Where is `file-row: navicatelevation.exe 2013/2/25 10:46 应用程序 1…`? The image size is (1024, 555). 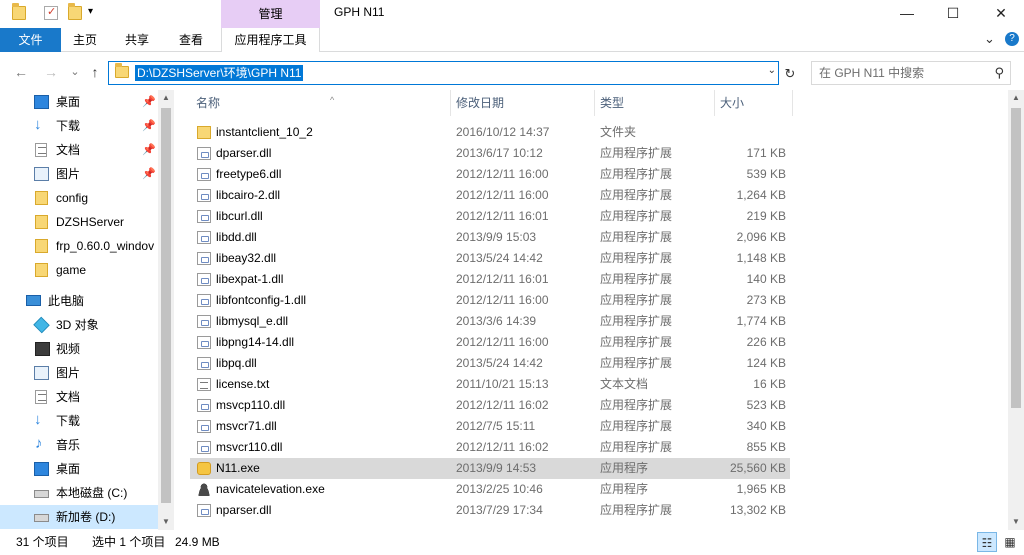 file-row: navicatelevation.exe 2013/2/25 10:46 应用程序 1… is located at coordinates (490, 489).